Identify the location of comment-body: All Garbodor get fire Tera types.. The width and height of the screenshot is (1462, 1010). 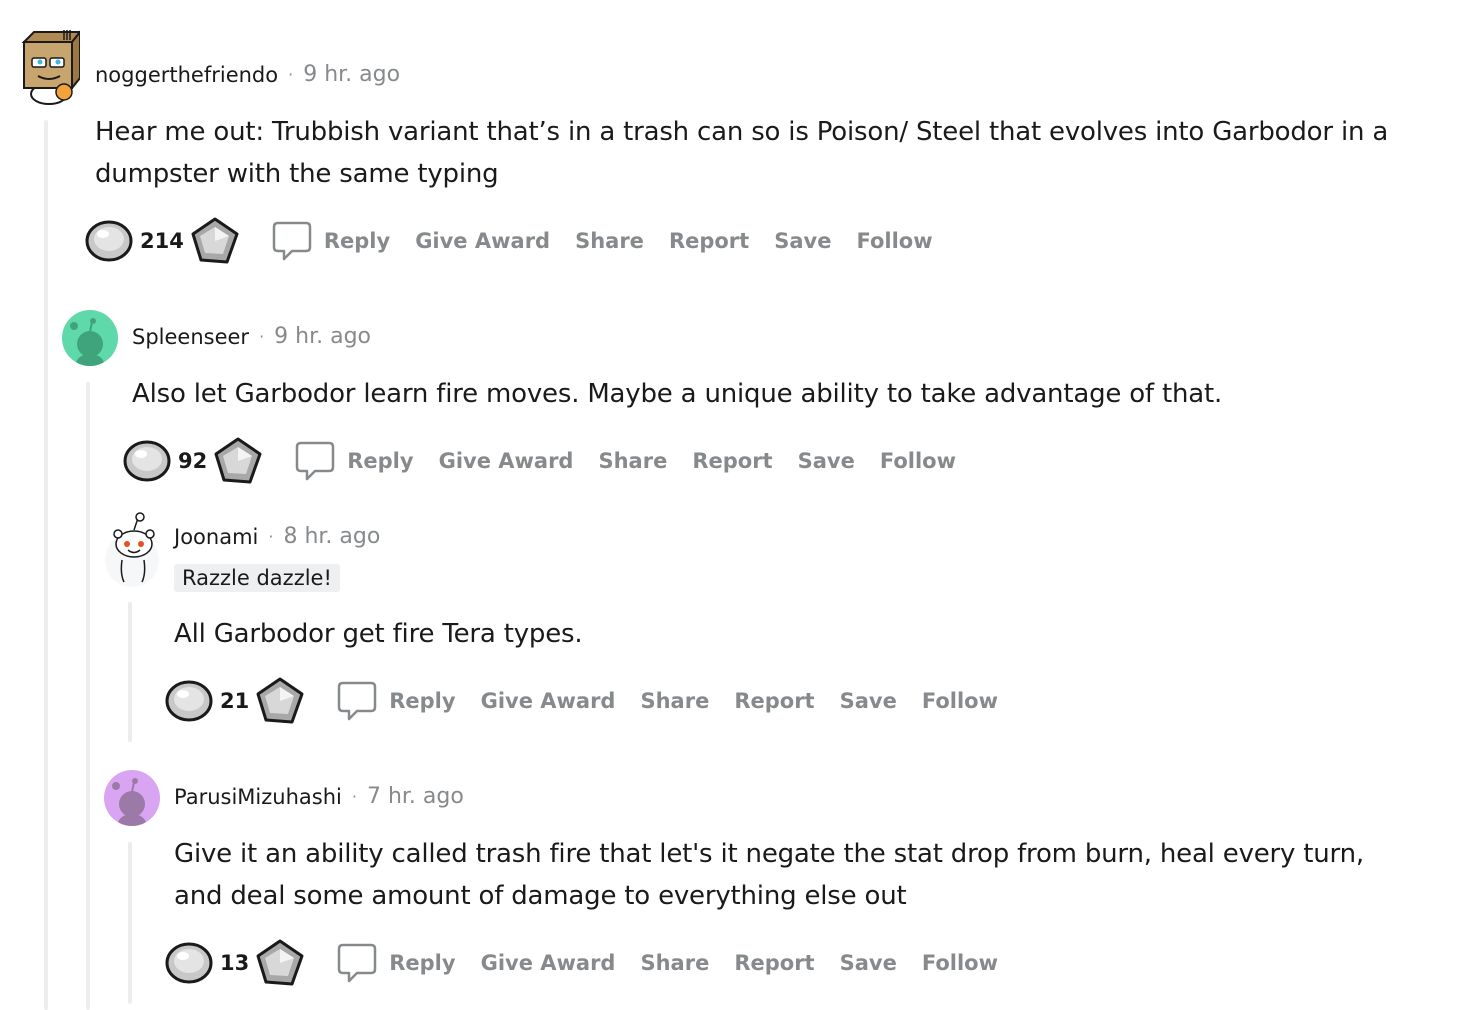
(378, 634).